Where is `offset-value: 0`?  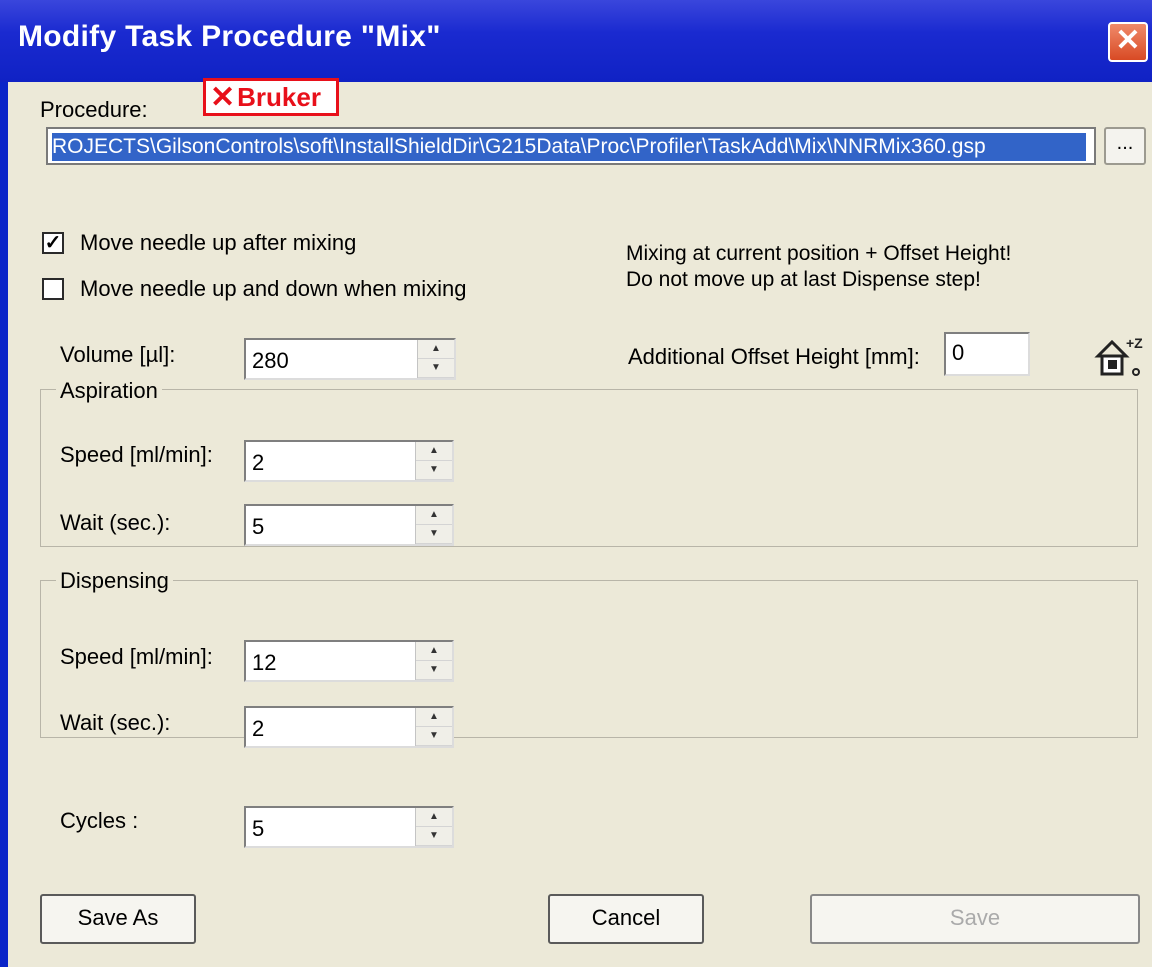
offset-value: 0 is located at coordinates (958, 352).